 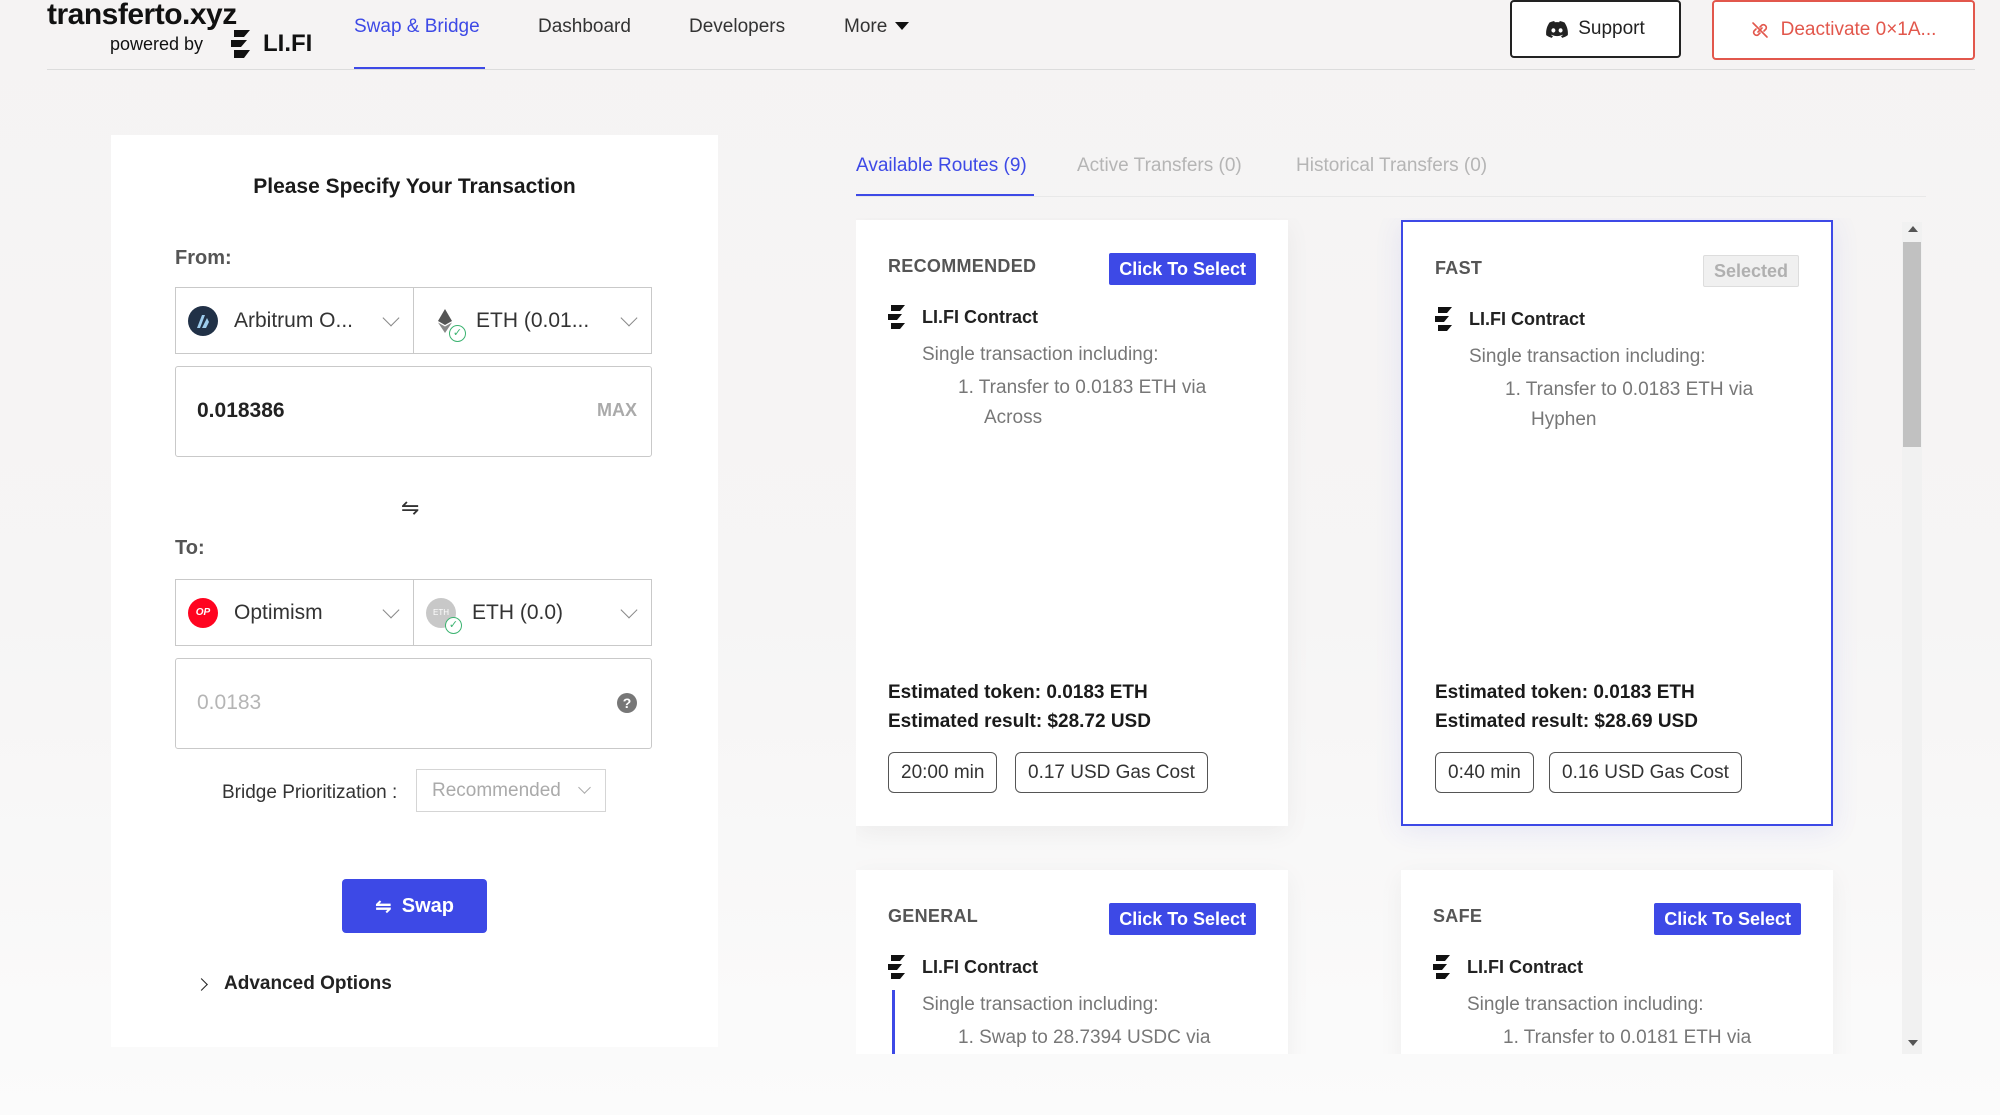 What do you see at coordinates (1645, 772) in the screenshot?
I see `gas-chip: 0.16 USD Gas Cost` at bounding box center [1645, 772].